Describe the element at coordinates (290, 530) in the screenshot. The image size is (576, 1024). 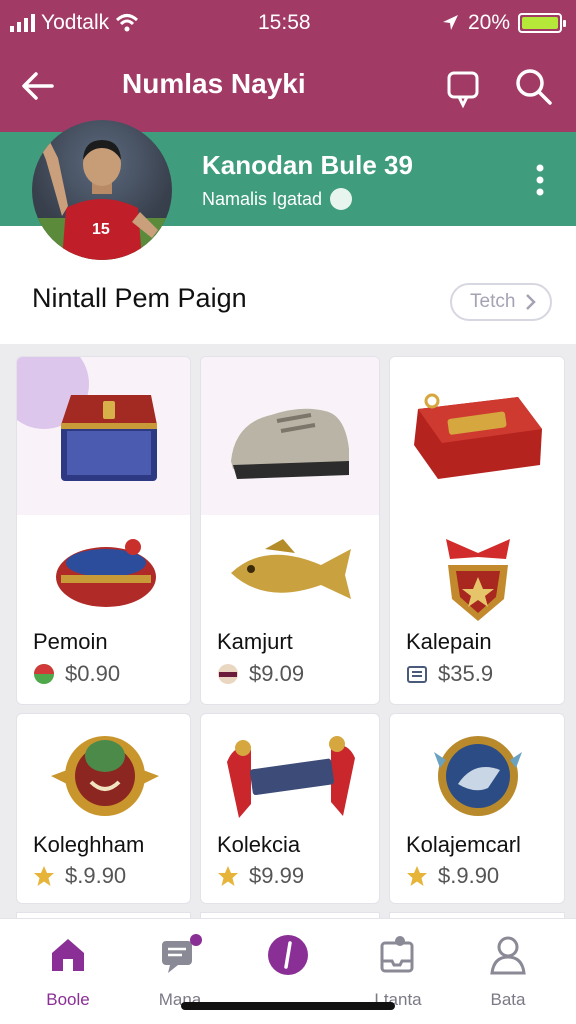
I see `product-card: Kamjurt $9.09` at that location.